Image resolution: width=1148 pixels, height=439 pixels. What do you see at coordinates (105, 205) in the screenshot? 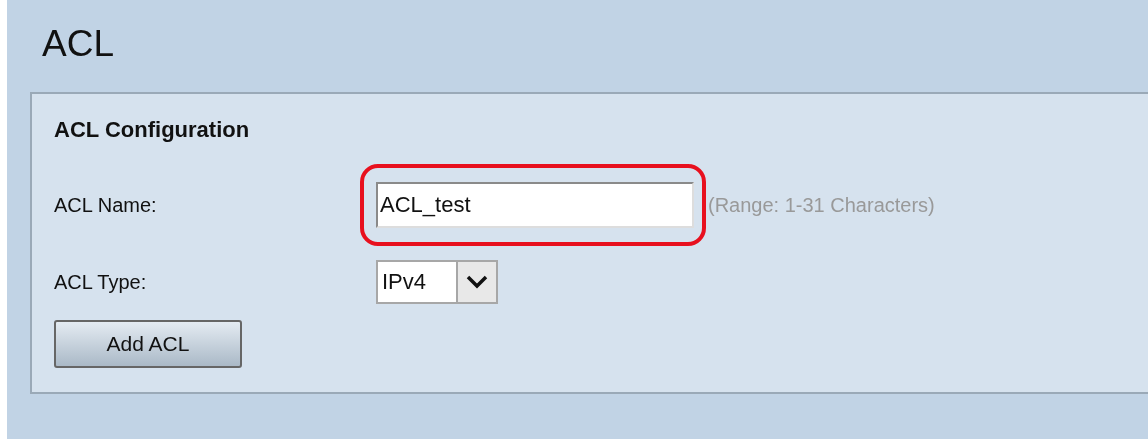
I see `field-label: ACL Name:` at bounding box center [105, 205].